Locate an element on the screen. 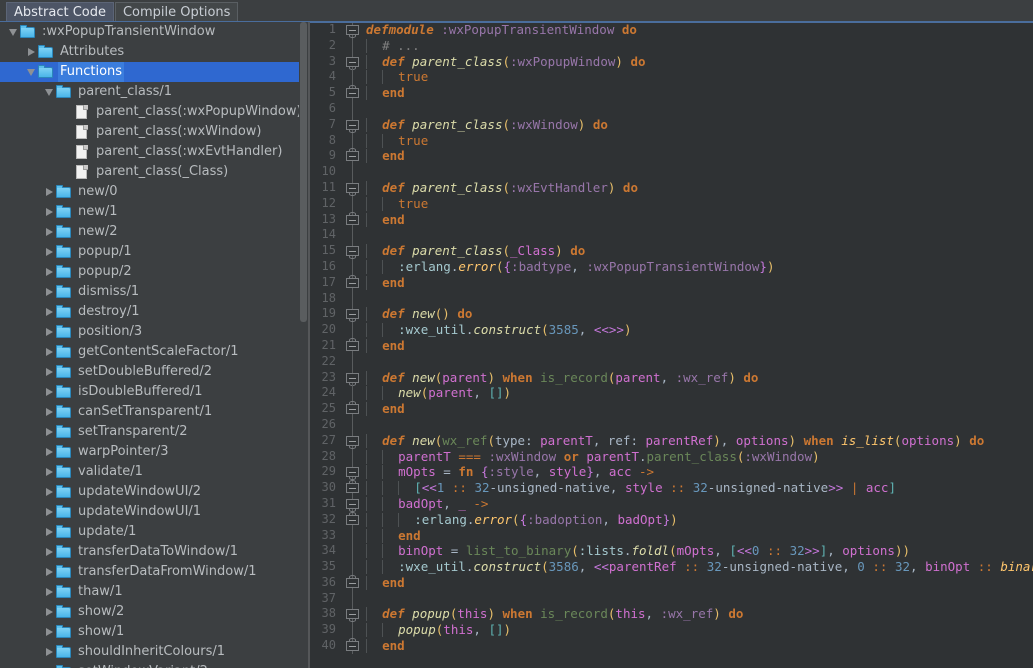 The height and width of the screenshot is (668, 1033). tree-item-parent-class-class: parent_class(_Class) is located at coordinates (154, 172).